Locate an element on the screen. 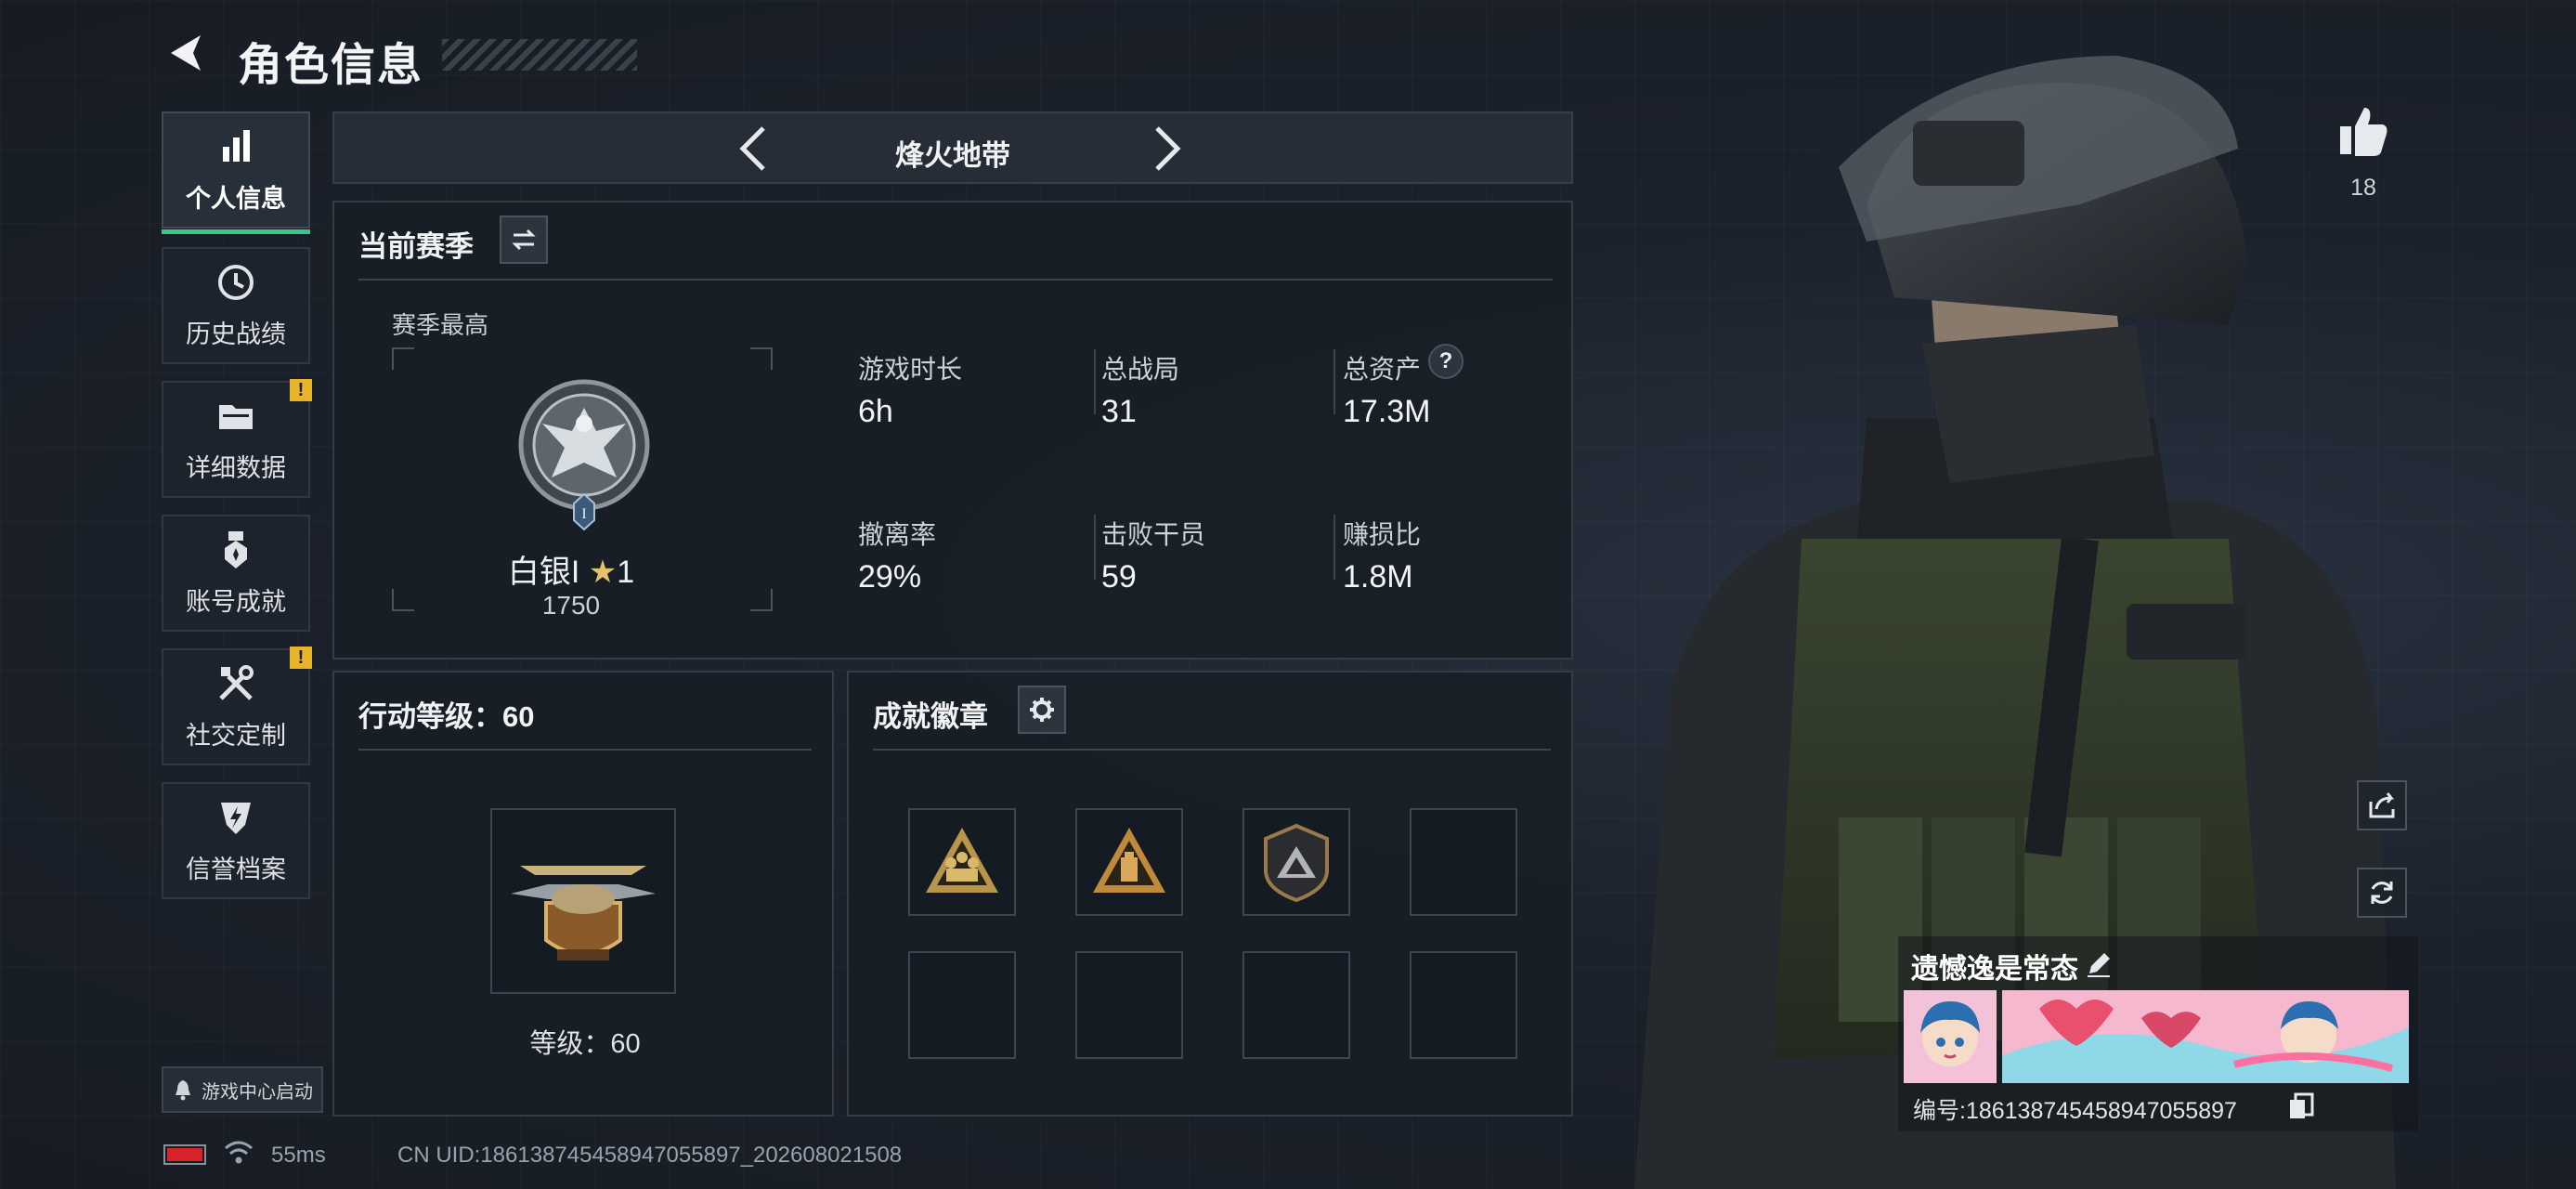 Image resolution: width=2576 pixels, height=1189 pixels. action-level-panel: 行动等级：60 等级：60 is located at coordinates (583, 894).